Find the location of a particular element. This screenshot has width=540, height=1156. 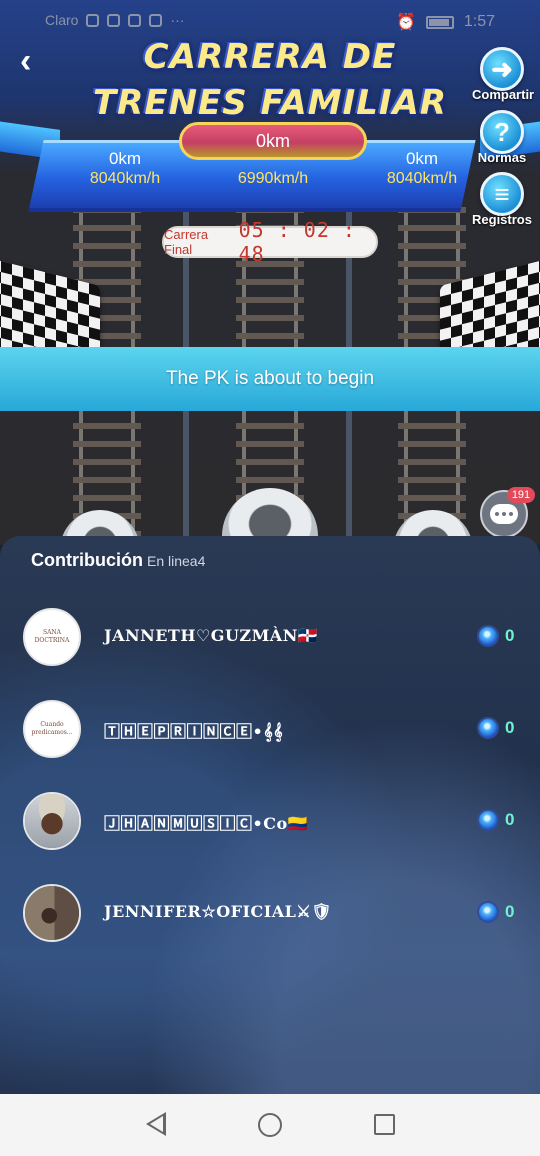

rules-label: Normas is located at coordinates (502, 157).